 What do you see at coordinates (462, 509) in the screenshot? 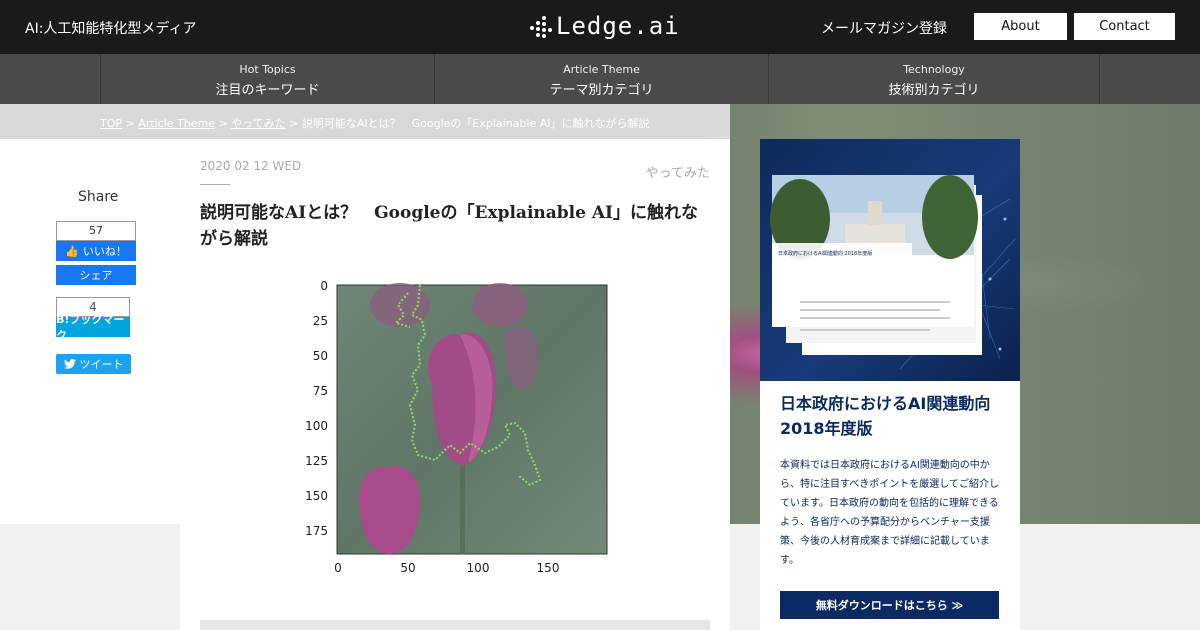
I see `tulip-stem` at bounding box center [462, 509].